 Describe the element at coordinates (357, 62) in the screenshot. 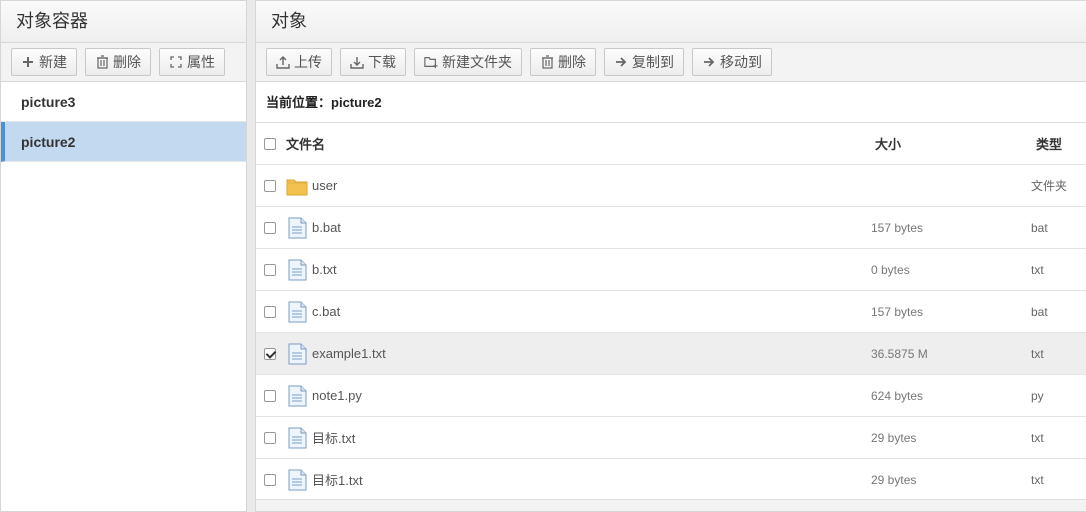

I see `download-icon` at that location.